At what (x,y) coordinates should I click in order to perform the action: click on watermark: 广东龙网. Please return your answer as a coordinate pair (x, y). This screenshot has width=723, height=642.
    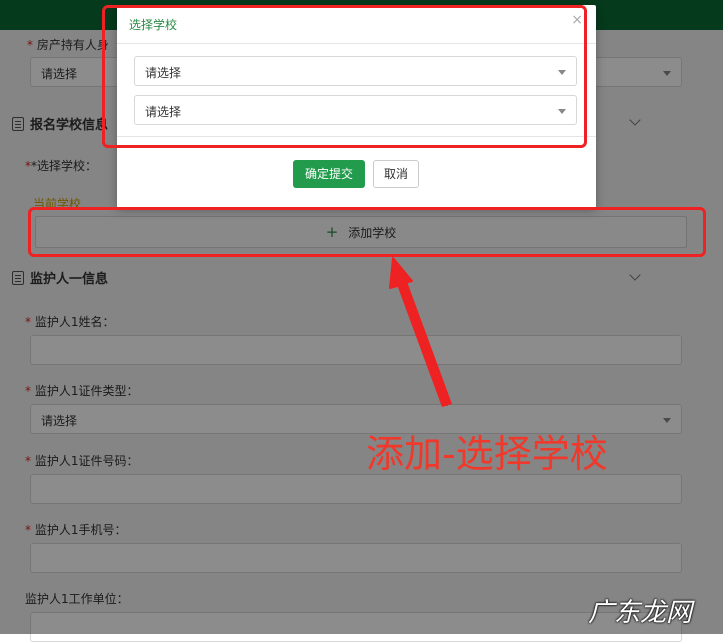
    Looking at the image, I should click on (640, 613).